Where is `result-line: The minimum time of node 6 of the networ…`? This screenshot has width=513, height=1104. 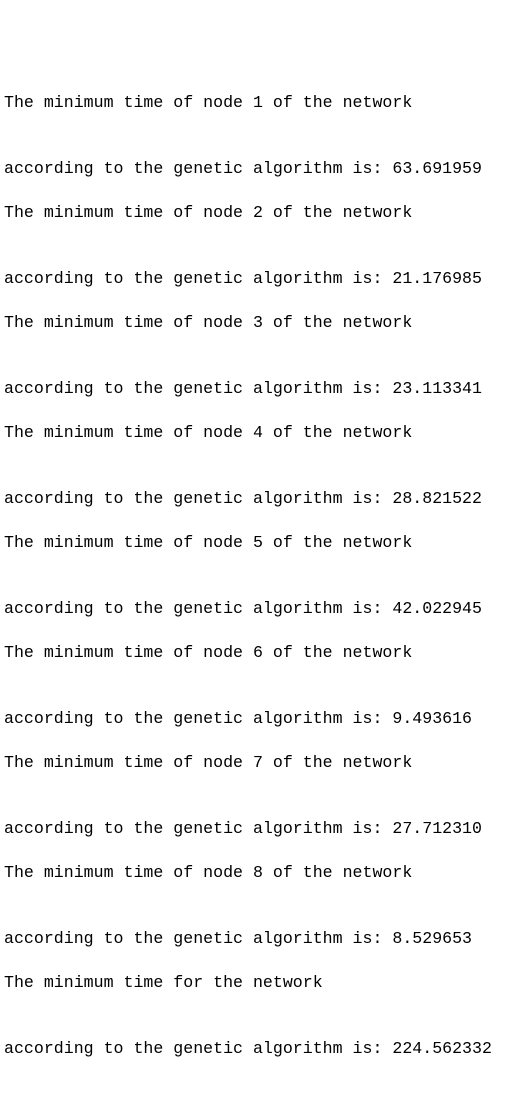
result-line: The minimum time of node 6 of the networ… is located at coordinates (208, 652).